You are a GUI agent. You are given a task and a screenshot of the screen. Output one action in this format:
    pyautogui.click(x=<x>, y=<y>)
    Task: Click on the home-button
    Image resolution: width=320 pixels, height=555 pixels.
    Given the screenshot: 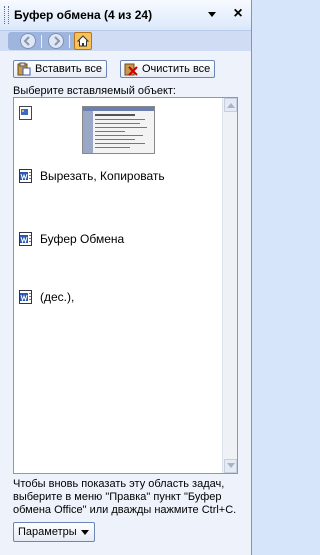 What is the action you would take?
    pyautogui.click(x=83, y=41)
    